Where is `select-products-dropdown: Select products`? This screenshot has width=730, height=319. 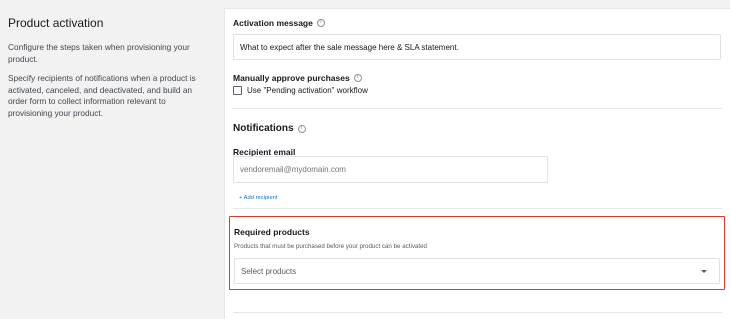
select-products-dropdown: Select products is located at coordinates (477, 271).